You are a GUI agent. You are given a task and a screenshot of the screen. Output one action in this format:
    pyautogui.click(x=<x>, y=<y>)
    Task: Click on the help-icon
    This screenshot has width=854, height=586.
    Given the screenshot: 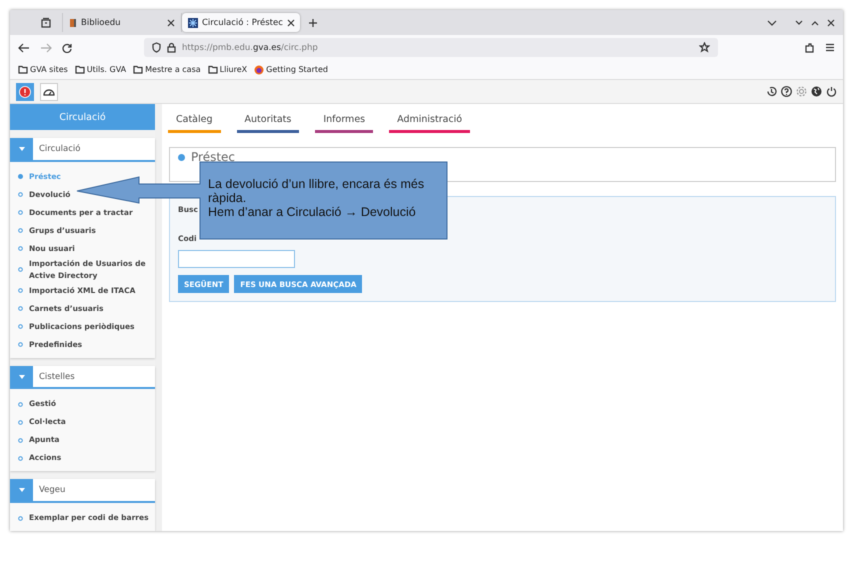 What is the action you would take?
    pyautogui.click(x=786, y=91)
    